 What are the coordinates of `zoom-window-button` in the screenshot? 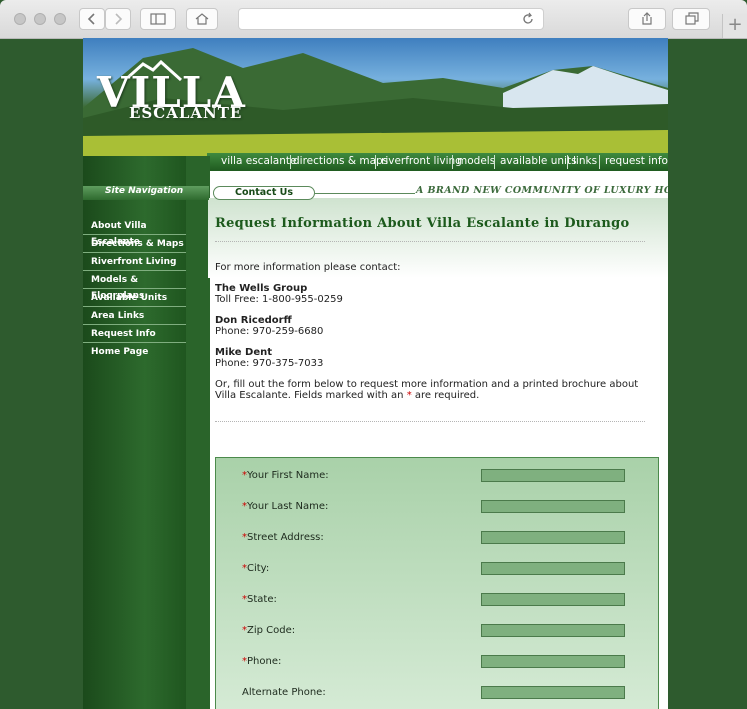 It's located at (60, 19).